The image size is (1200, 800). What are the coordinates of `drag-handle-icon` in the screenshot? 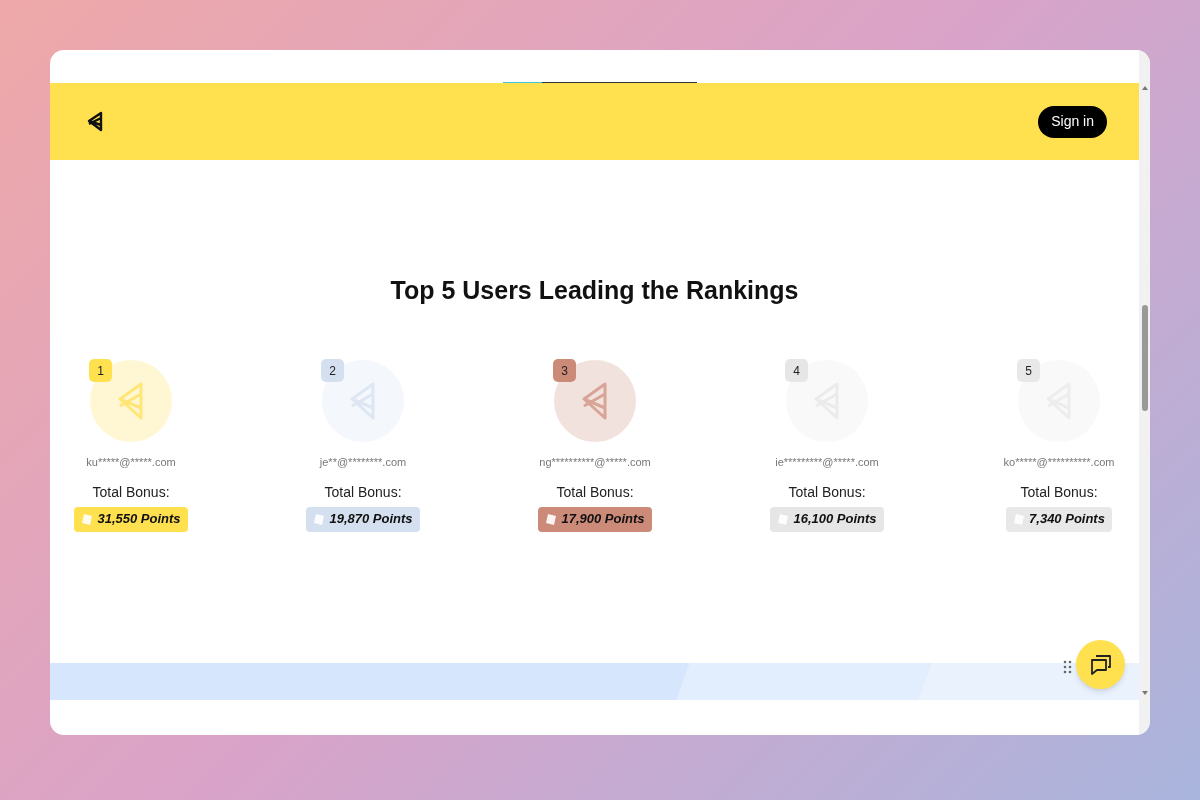 It's located at (1067, 667).